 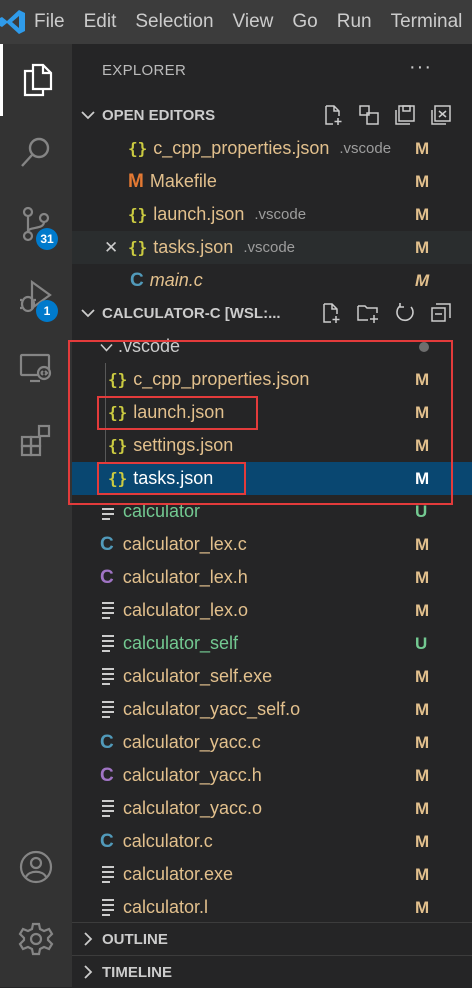 What do you see at coordinates (36, 224) in the screenshot?
I see `source-control-activity: 31` at bounding box center [36, 224].